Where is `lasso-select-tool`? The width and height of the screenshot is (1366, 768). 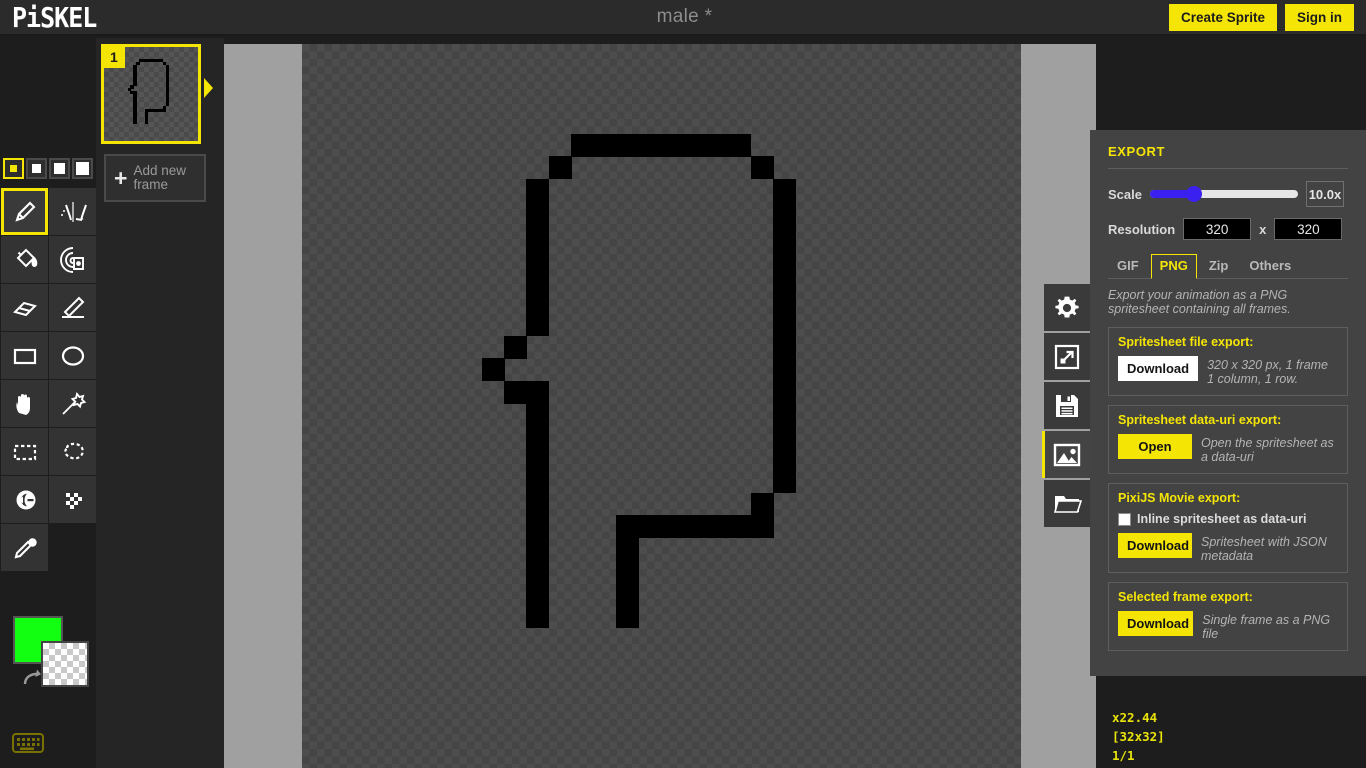
lasso-select-tool is located at coordinates (72, 451).